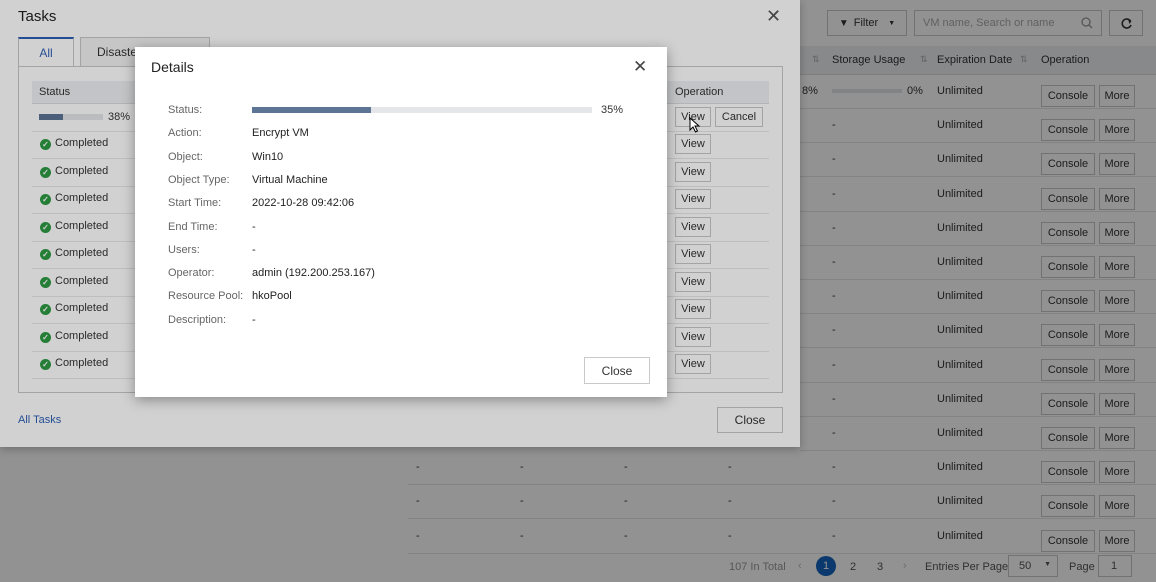  What do you see at coordinates (695, 125) in the screenshot?
I see `cursor-icon` at bounding box center [695, 125].